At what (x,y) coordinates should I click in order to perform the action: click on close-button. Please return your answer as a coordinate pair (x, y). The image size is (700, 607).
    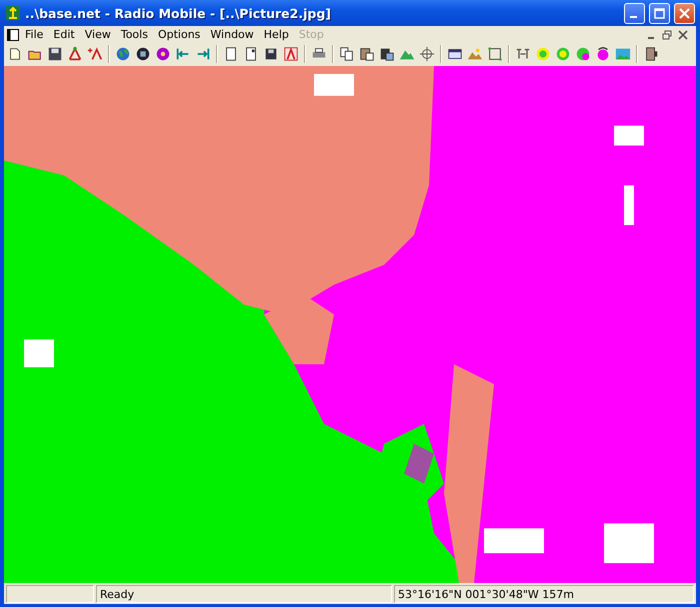
    Looking at the image, I should click on (684, 13).